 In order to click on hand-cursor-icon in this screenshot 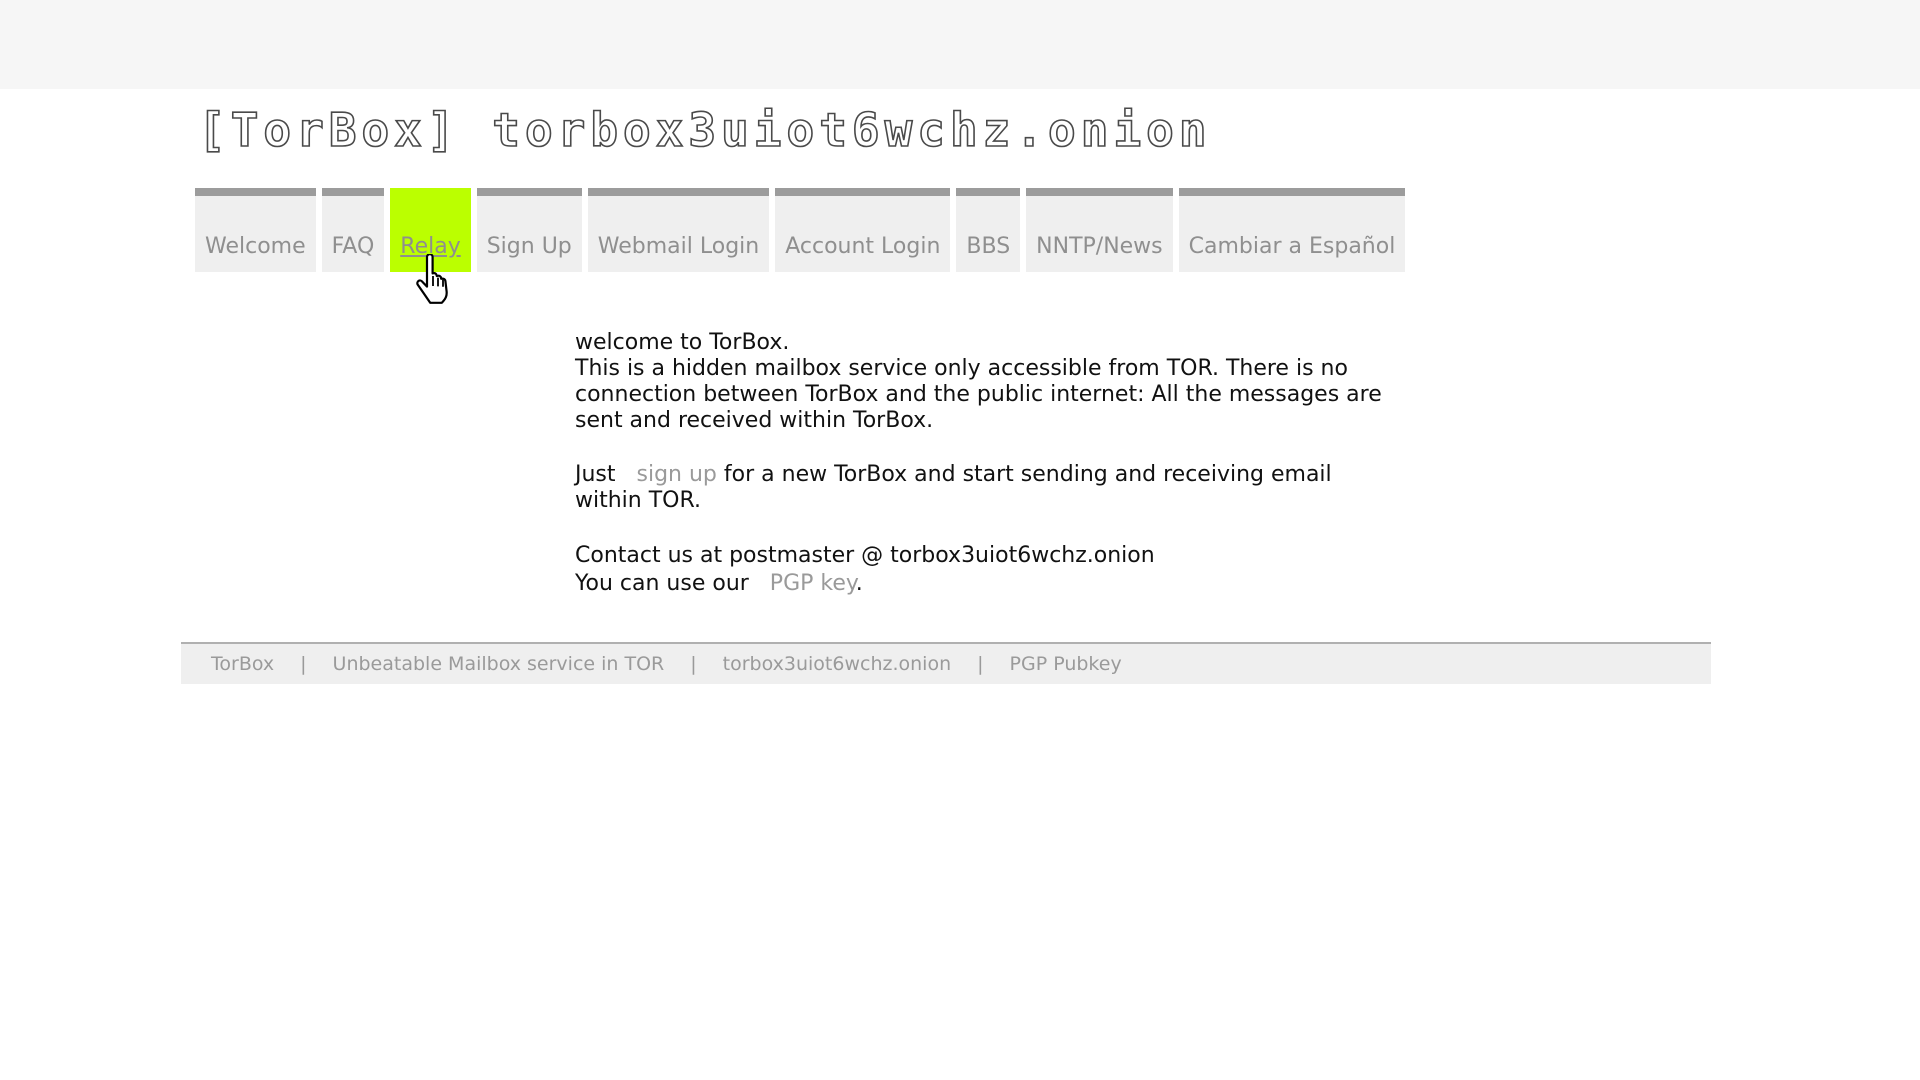, I will do `click(432, 279)`.